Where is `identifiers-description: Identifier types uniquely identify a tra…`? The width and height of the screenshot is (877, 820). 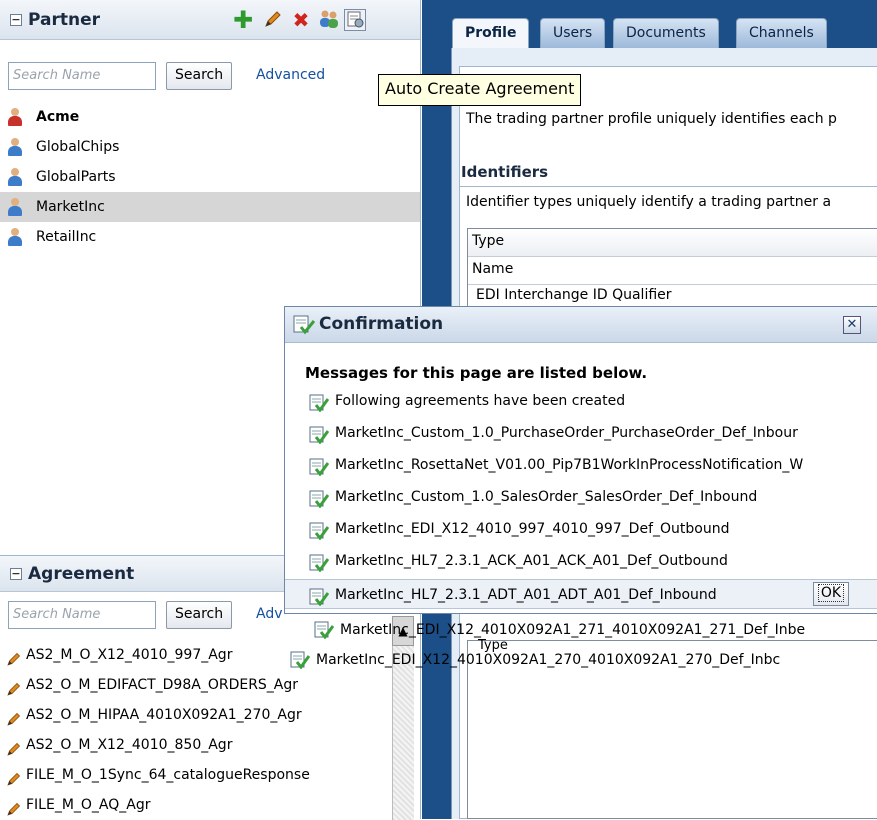
identifiers-description: Identifier types uniquely identify a tra… is located at coordinates (649, 202).